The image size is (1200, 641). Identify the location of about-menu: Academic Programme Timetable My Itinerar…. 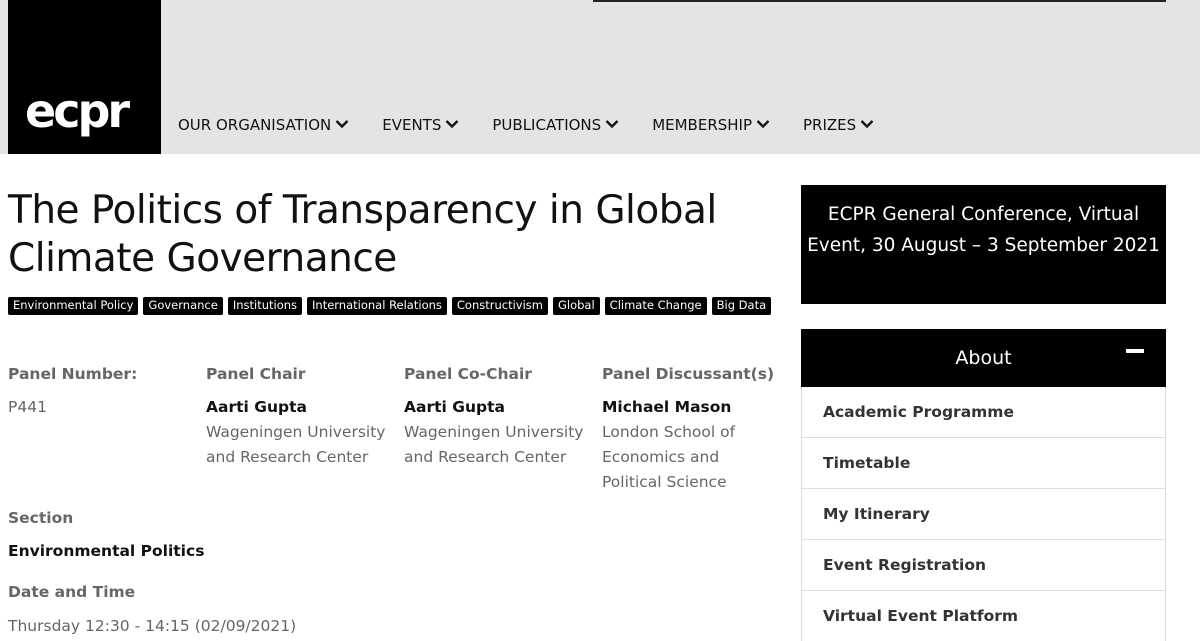
(983, 514).